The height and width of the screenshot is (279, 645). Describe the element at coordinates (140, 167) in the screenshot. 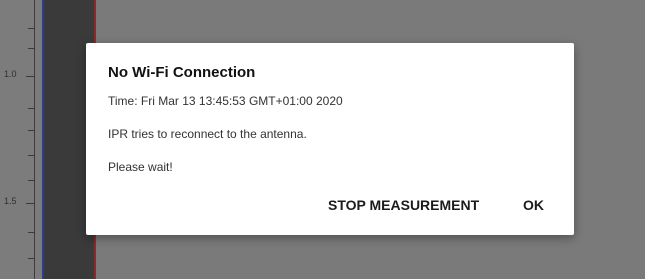

I see `dialog-wait-text: Please wait!` at that location.